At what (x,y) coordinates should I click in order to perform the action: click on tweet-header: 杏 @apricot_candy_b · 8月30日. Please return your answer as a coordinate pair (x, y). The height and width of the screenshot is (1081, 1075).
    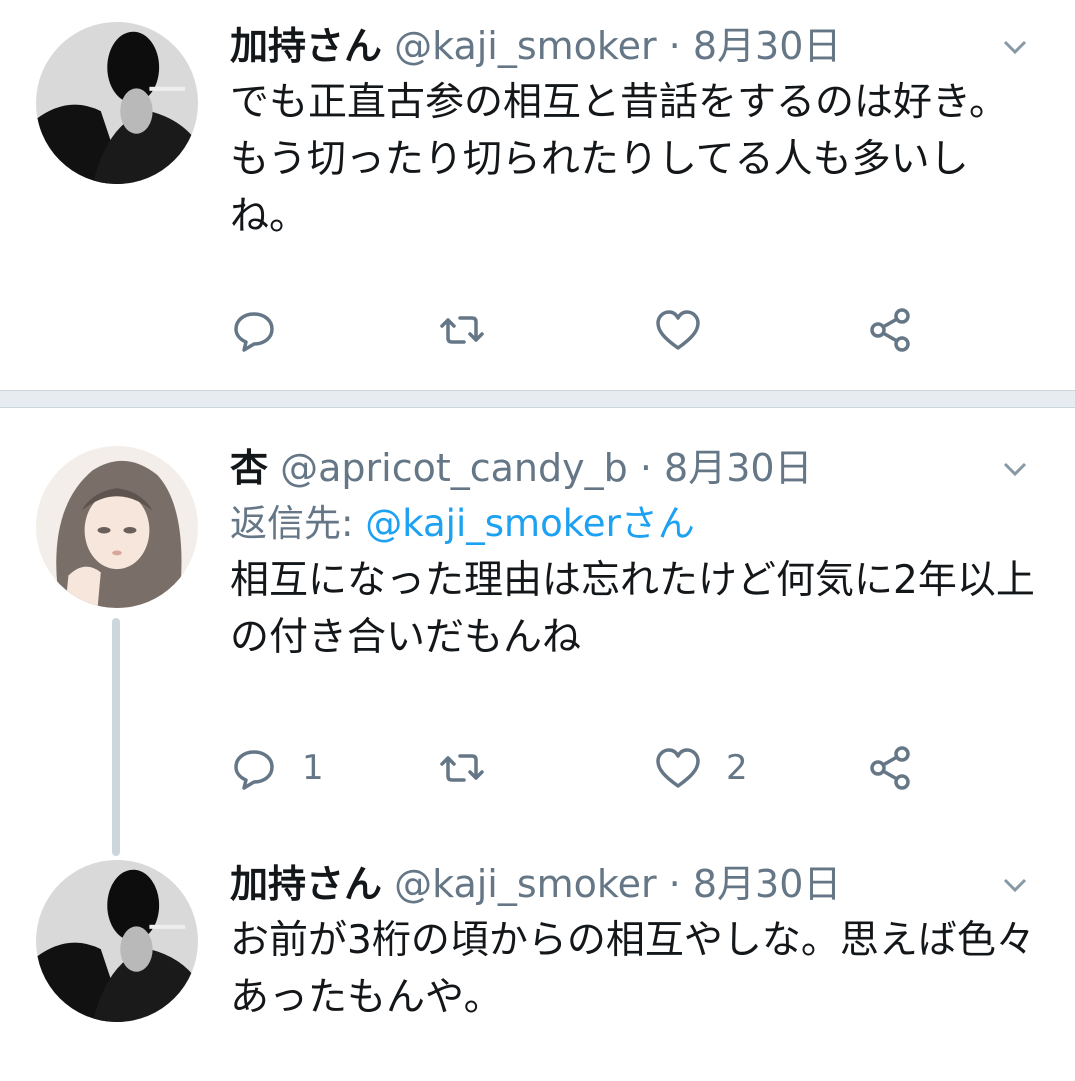
    Looking at the image, I should click on (632, 468).